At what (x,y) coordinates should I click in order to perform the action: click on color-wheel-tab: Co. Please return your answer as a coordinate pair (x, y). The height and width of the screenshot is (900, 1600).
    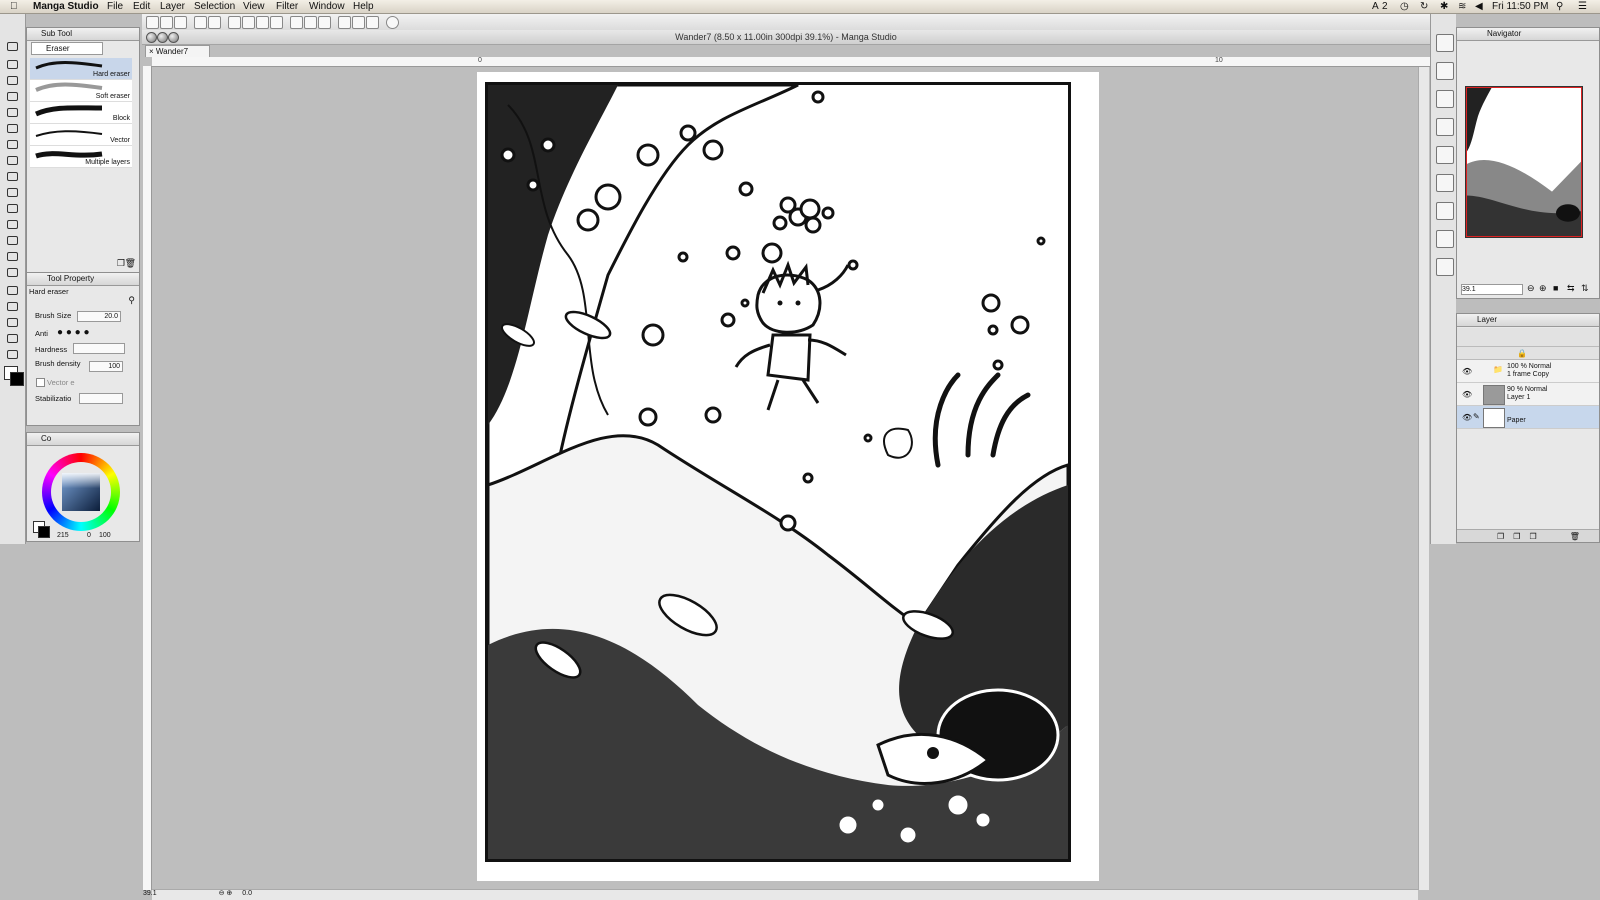
    Looking at the image, I should click on (46, 438).